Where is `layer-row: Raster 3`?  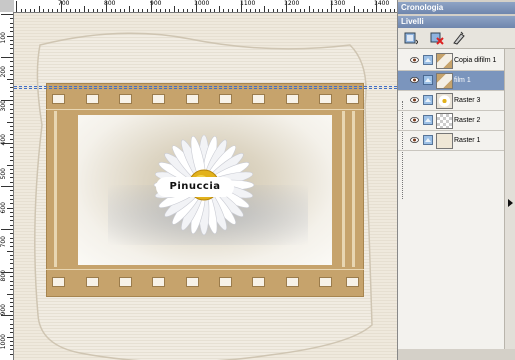
layer-row: Raster 3 is located at coordinates (451, 101).